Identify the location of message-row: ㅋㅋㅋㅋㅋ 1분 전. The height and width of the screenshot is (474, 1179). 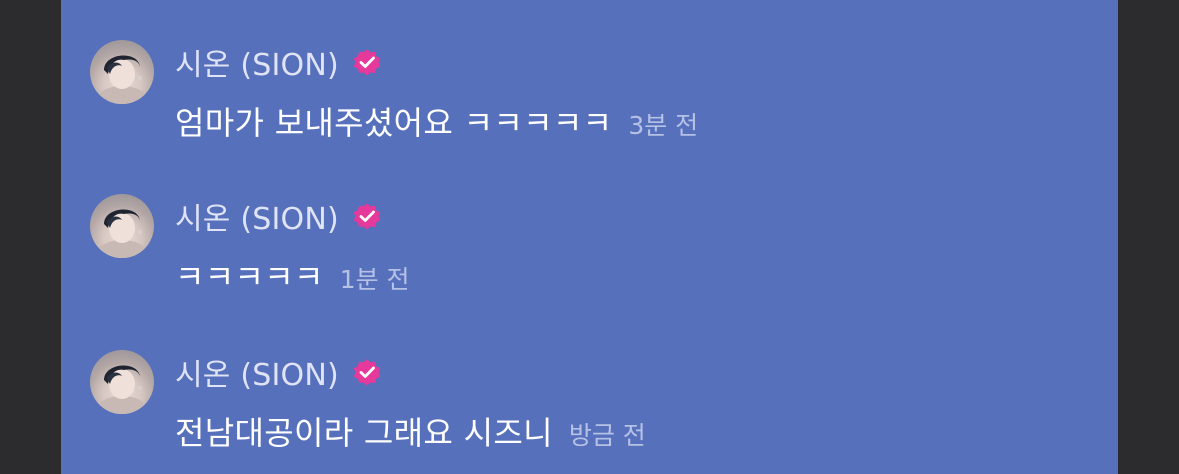
(292, 274).